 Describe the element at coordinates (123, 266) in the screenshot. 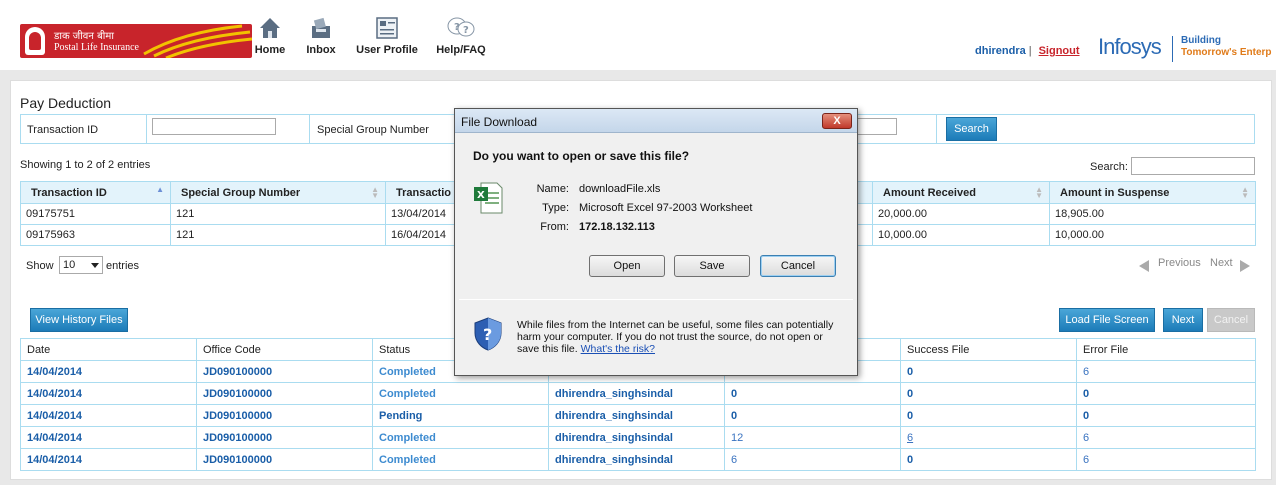

I see `entries-label: entries` at that location.